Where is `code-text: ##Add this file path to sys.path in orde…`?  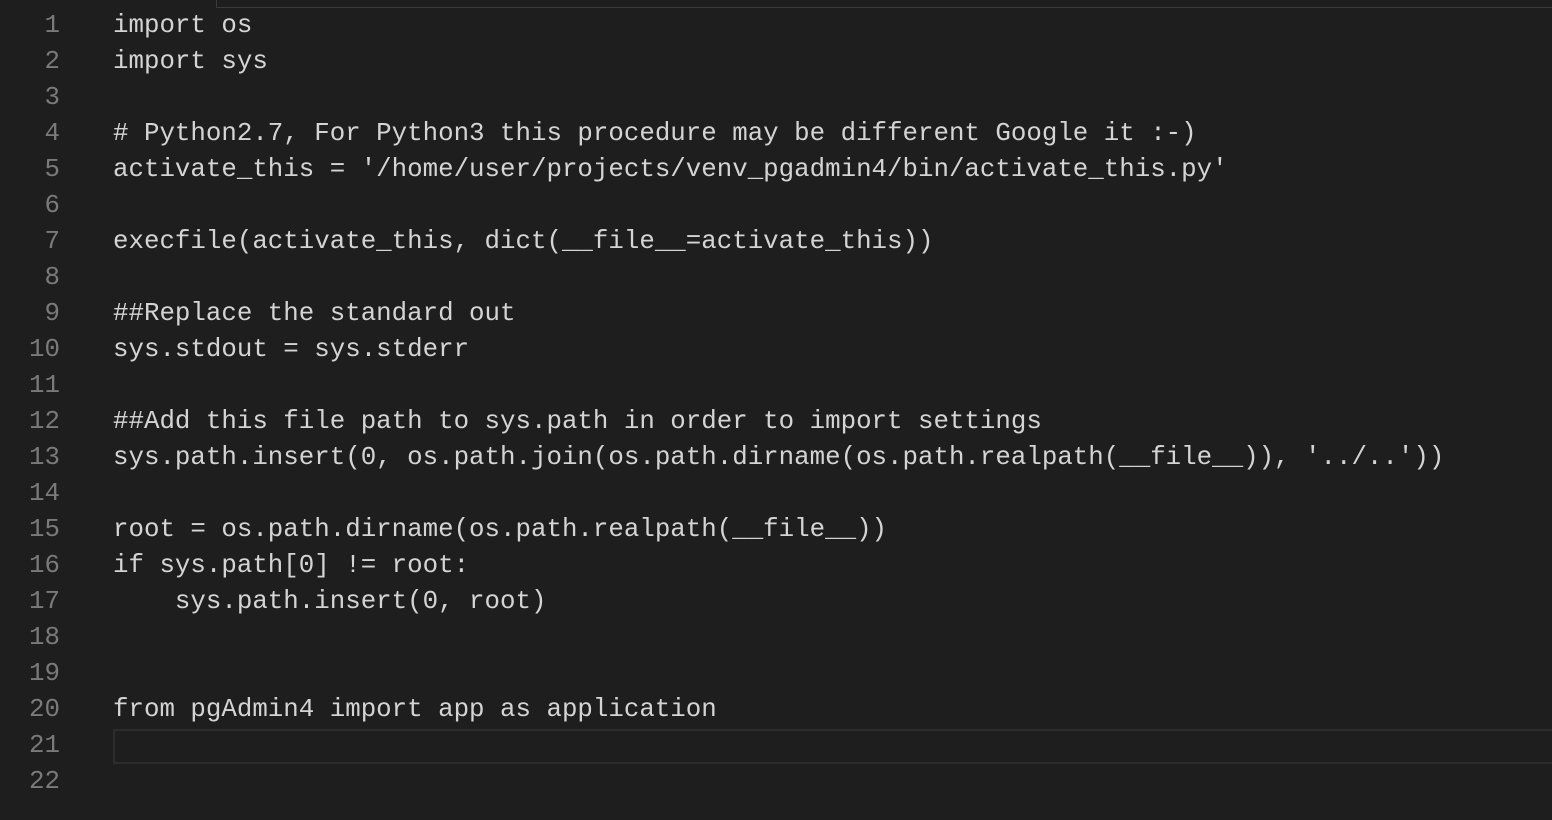 code-text: ##Add this file path to sys.path in orde… is located at coordinates (577, 422).